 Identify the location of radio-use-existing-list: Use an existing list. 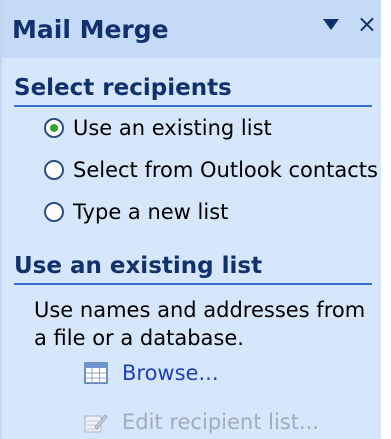
(158, 128).